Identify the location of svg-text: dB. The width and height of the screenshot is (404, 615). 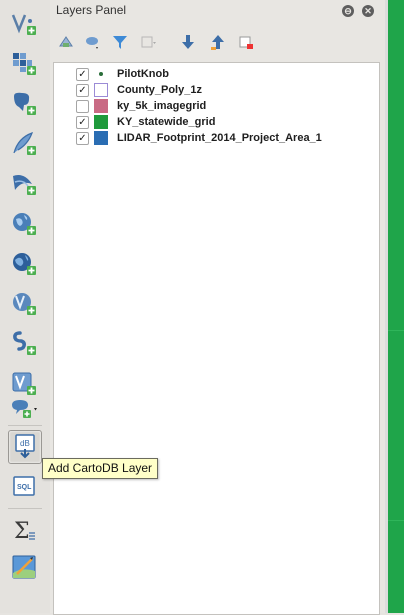
(25, 443).